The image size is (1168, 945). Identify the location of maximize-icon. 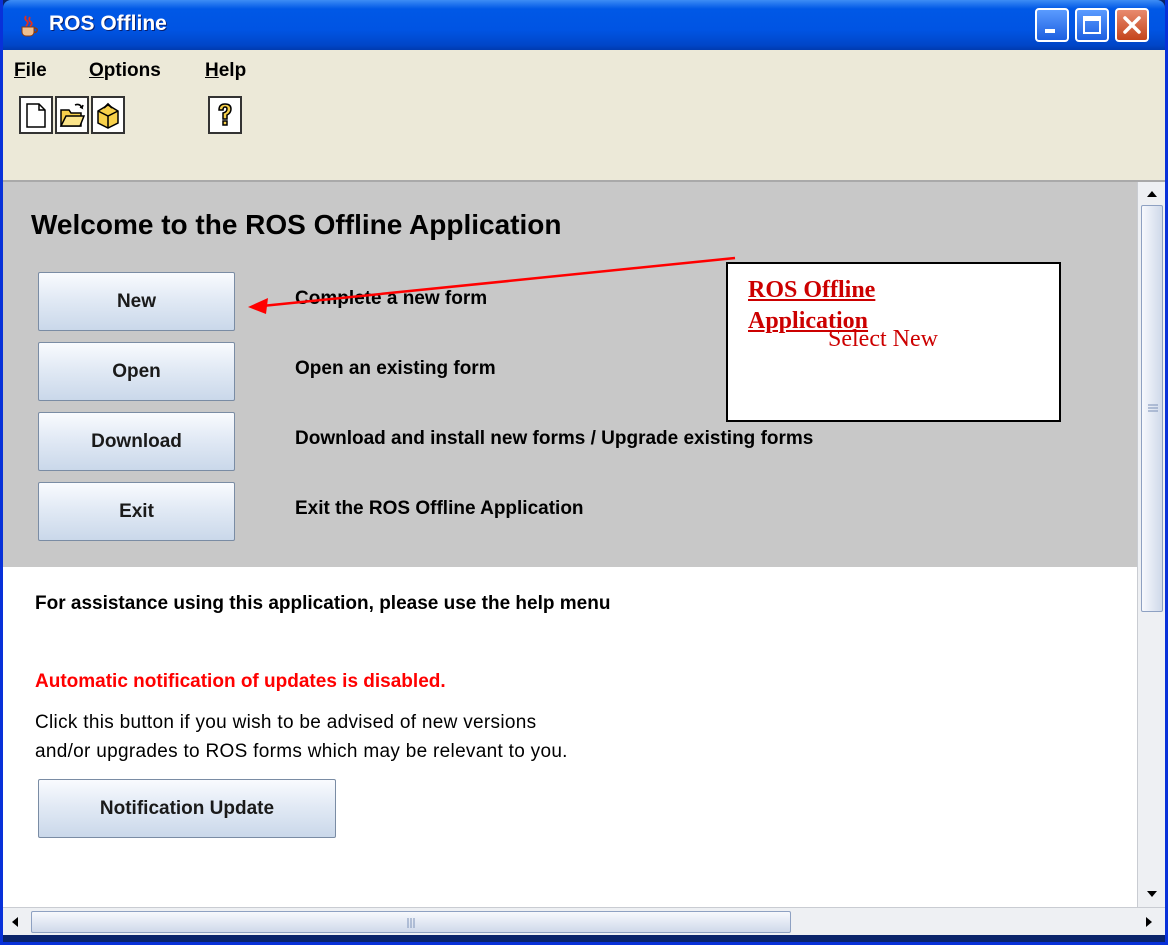
(1092, 25).